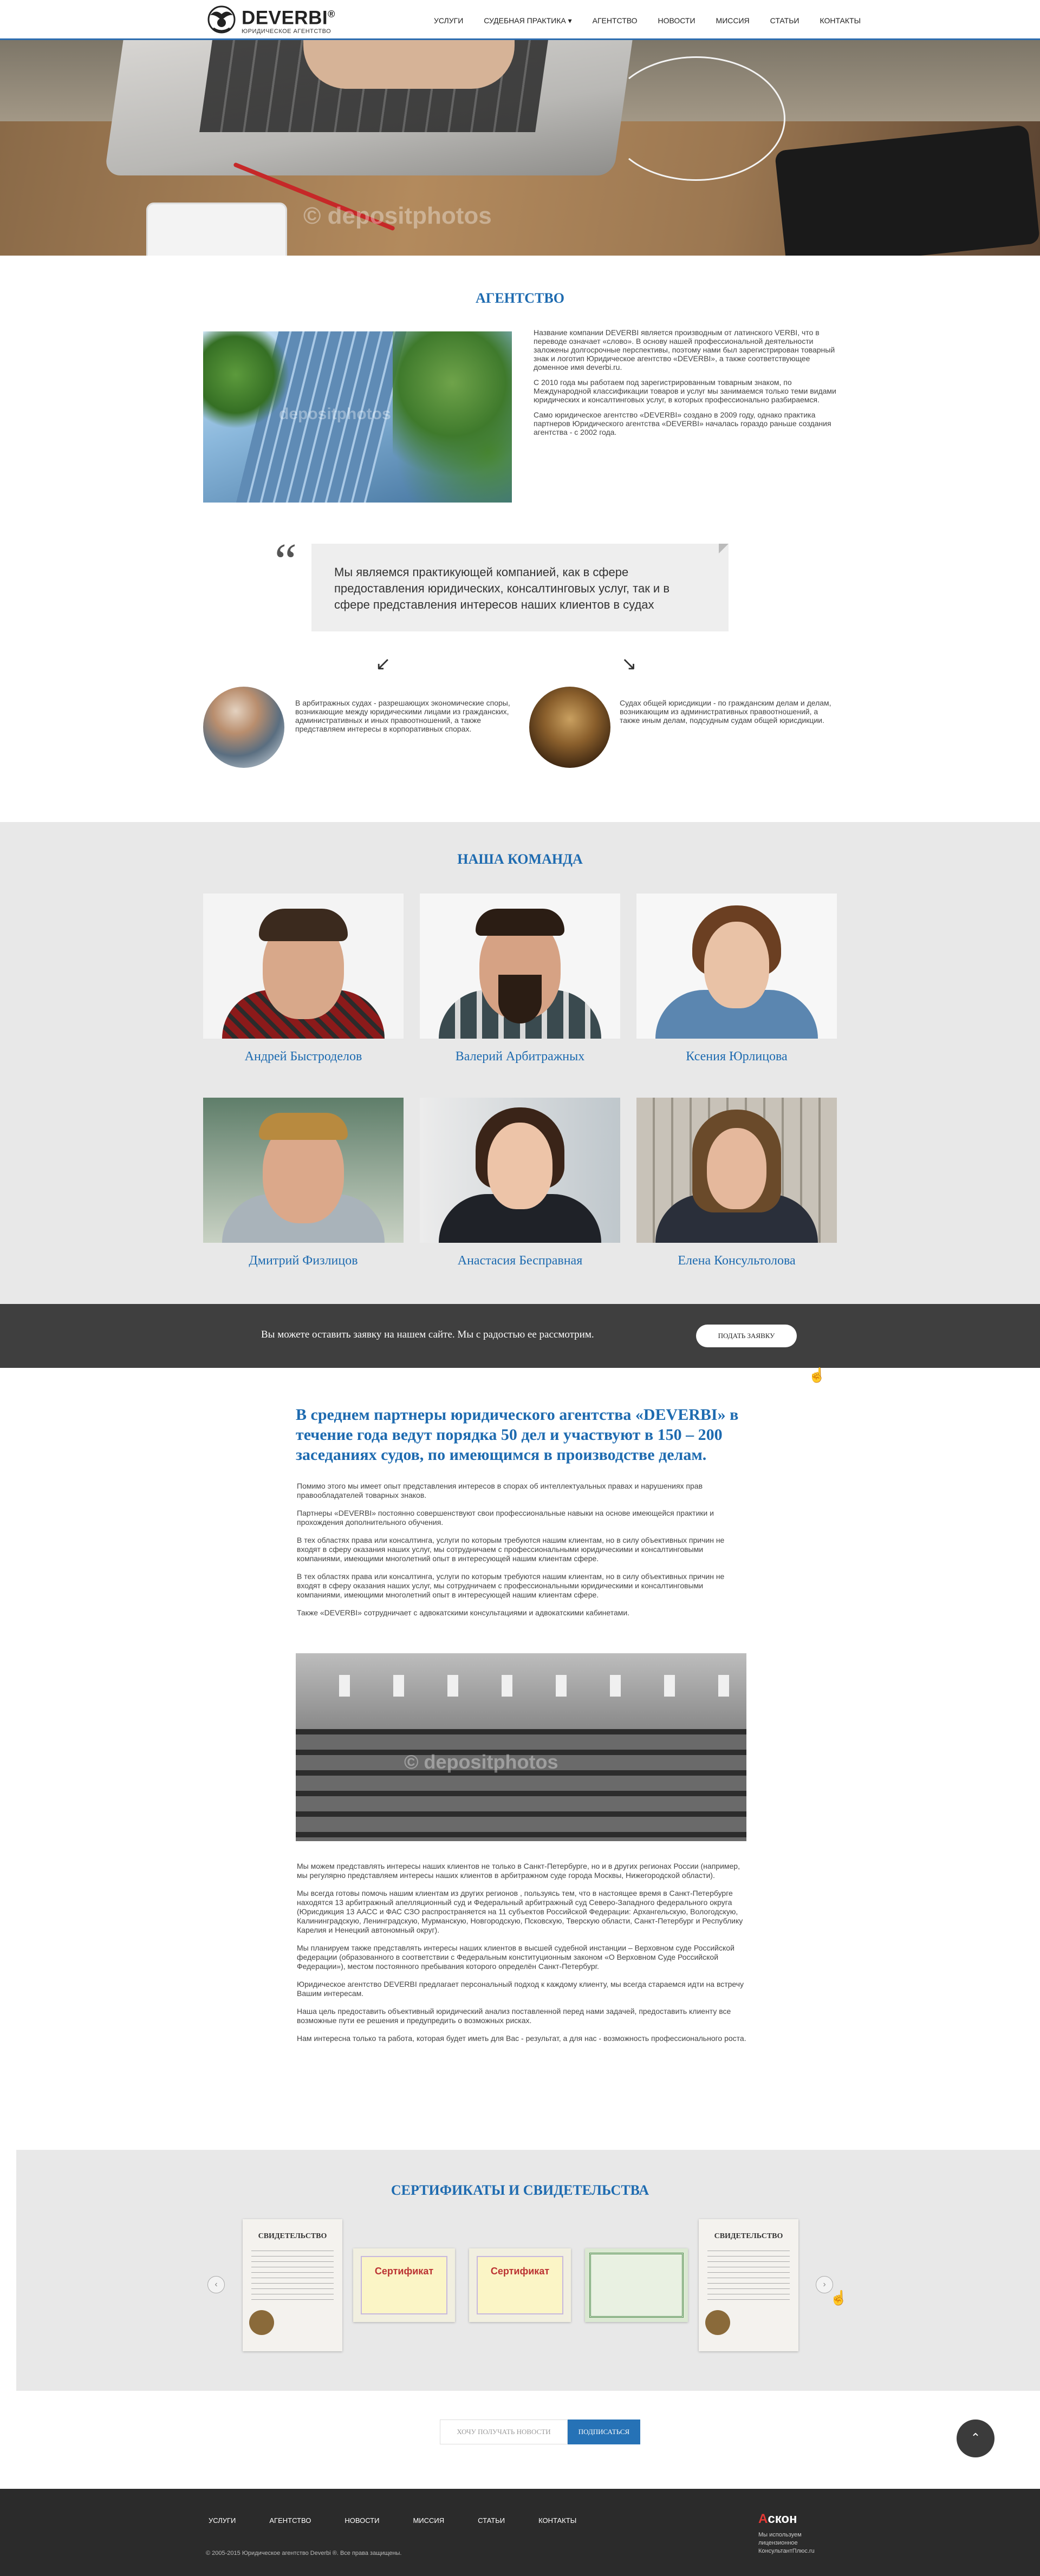 The height and width of the screenshot is (2576, 1040). I want to click on subscribe-button: Подписаться, so click(604, 2432).